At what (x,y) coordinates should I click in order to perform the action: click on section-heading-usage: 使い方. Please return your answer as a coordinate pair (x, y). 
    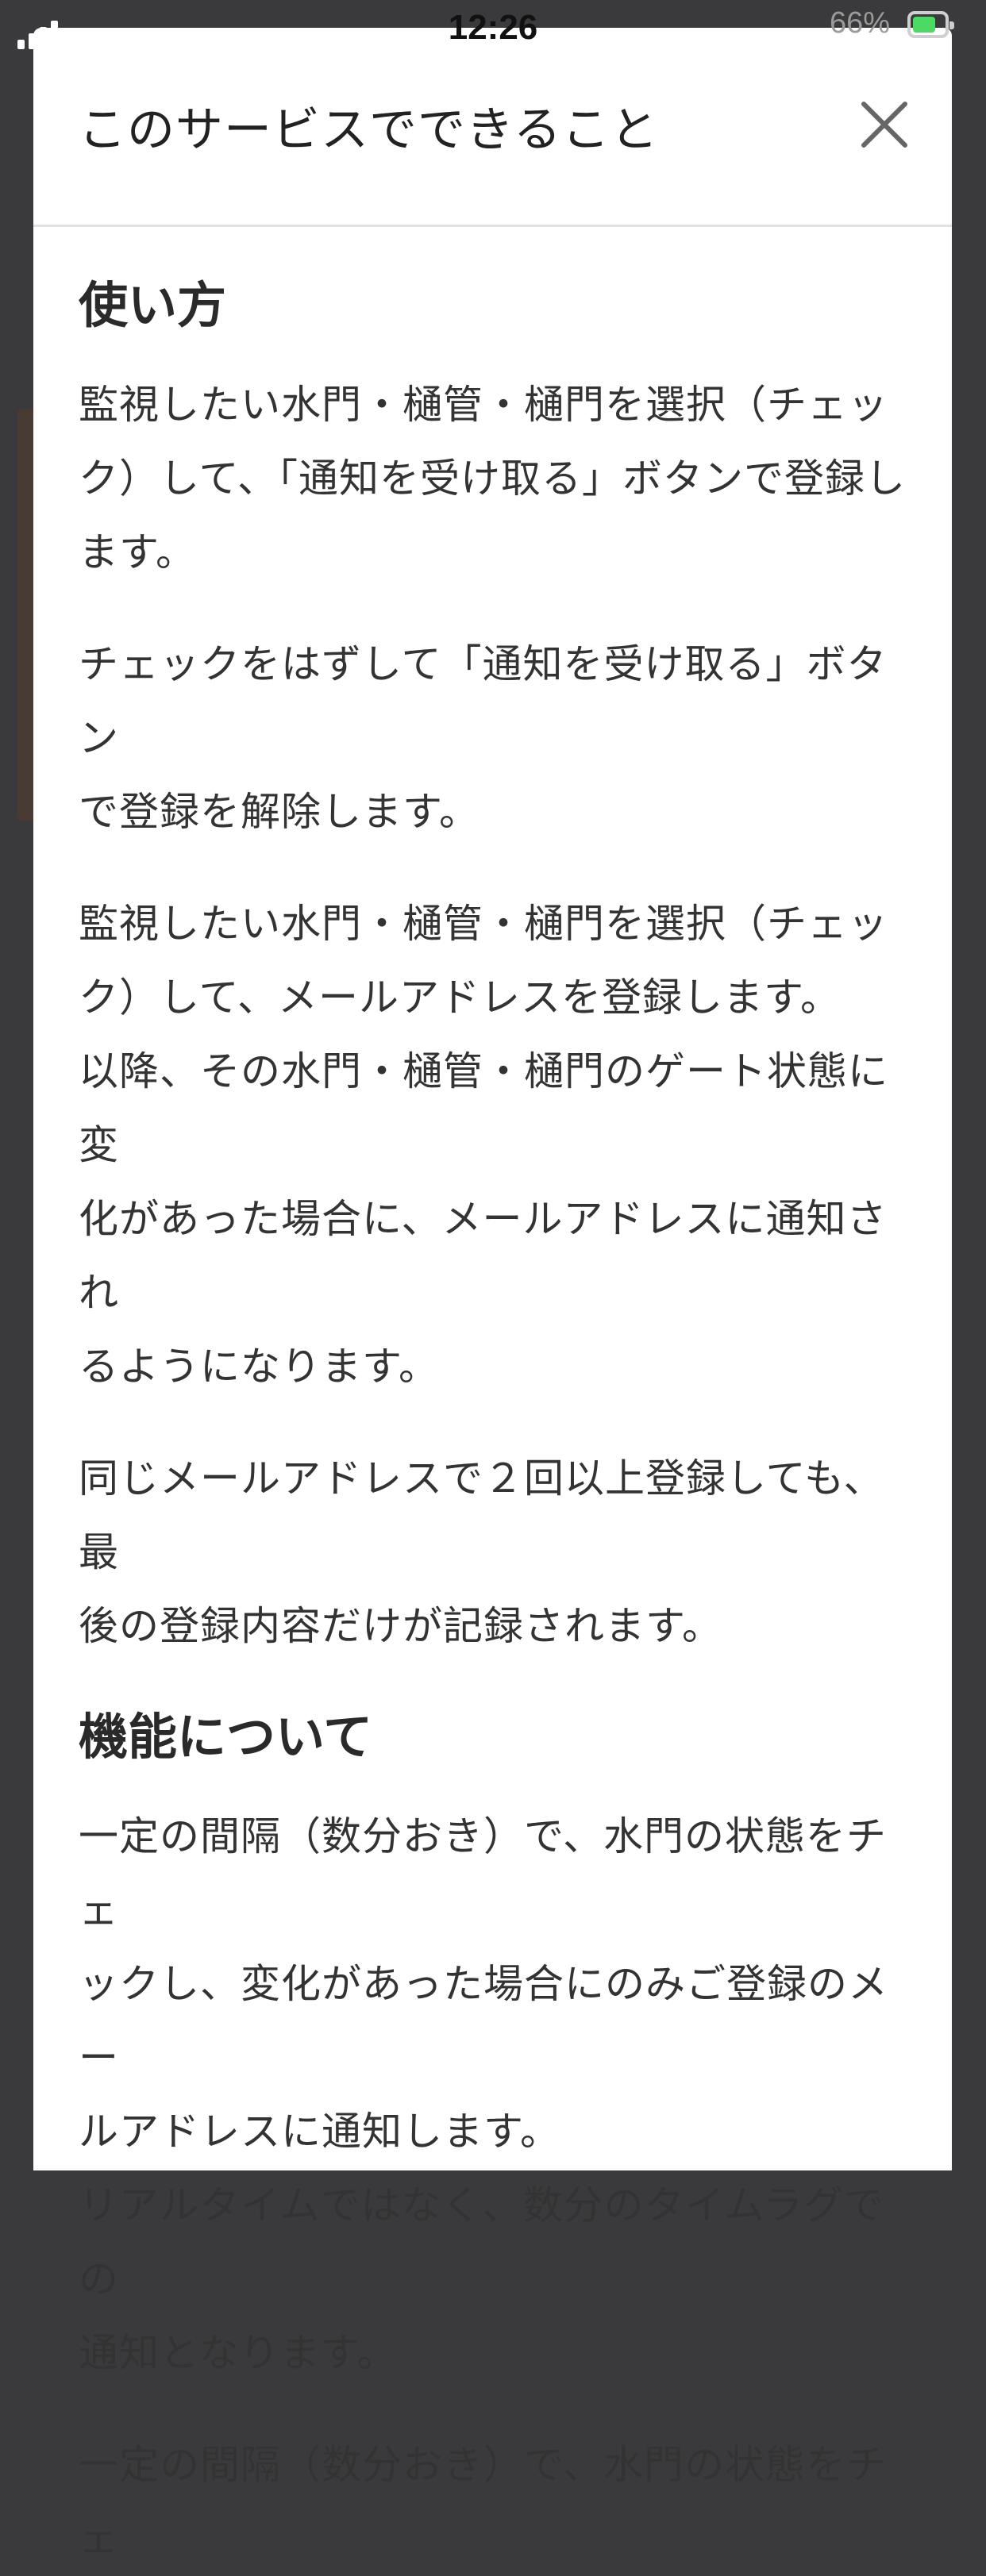
    Looking at the image, I should click on (153, 305).